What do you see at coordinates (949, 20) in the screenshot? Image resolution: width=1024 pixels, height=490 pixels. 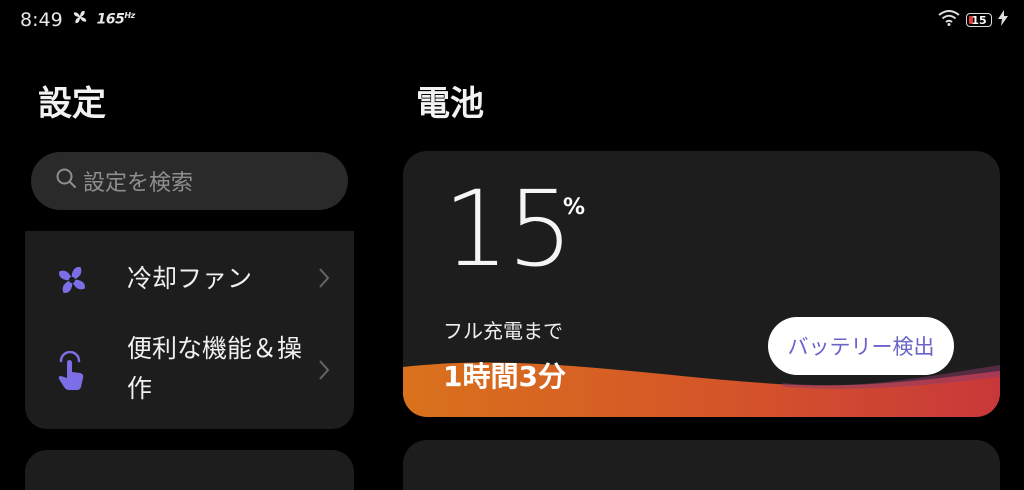 I see `wifi-icon` at bounding box center [949, 20].